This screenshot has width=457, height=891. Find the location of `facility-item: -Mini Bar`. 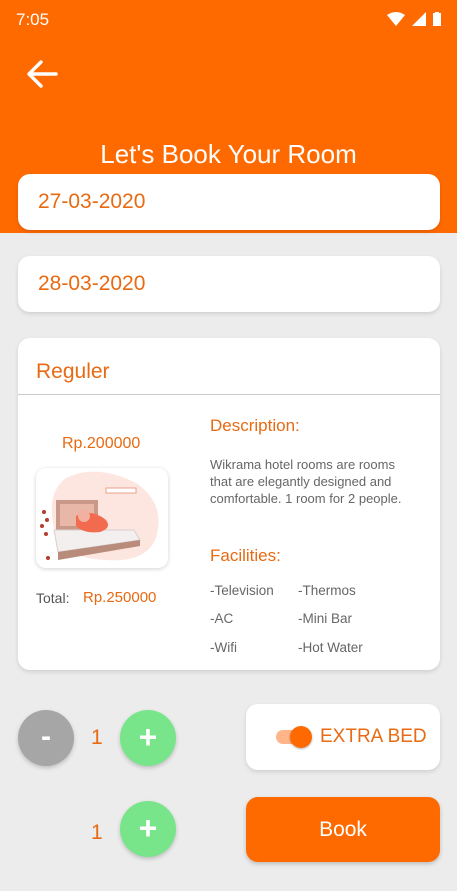

facility-item: -Mini Bar is located at coordinates (325, 618).